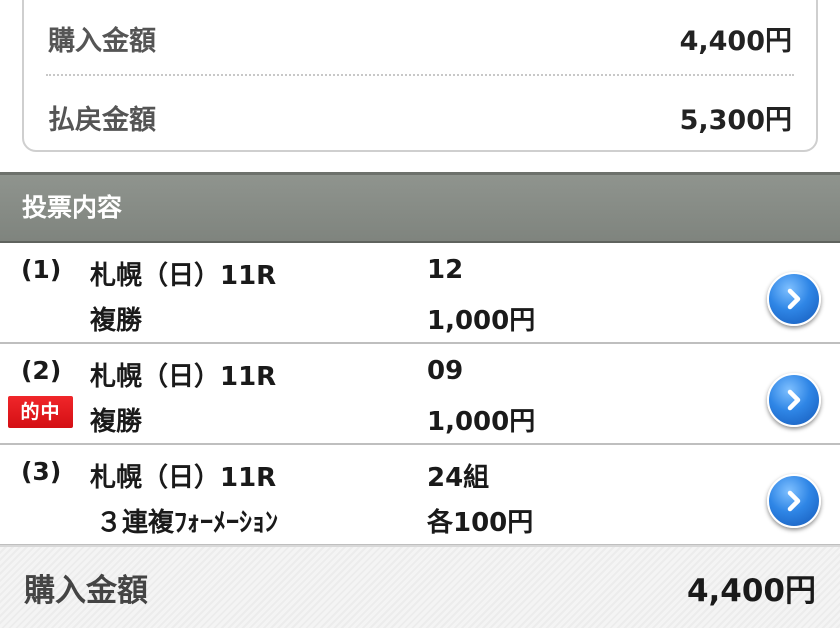  I want to click on payout-amount-row: 払戻金額 5,300円, so click(420, 117).